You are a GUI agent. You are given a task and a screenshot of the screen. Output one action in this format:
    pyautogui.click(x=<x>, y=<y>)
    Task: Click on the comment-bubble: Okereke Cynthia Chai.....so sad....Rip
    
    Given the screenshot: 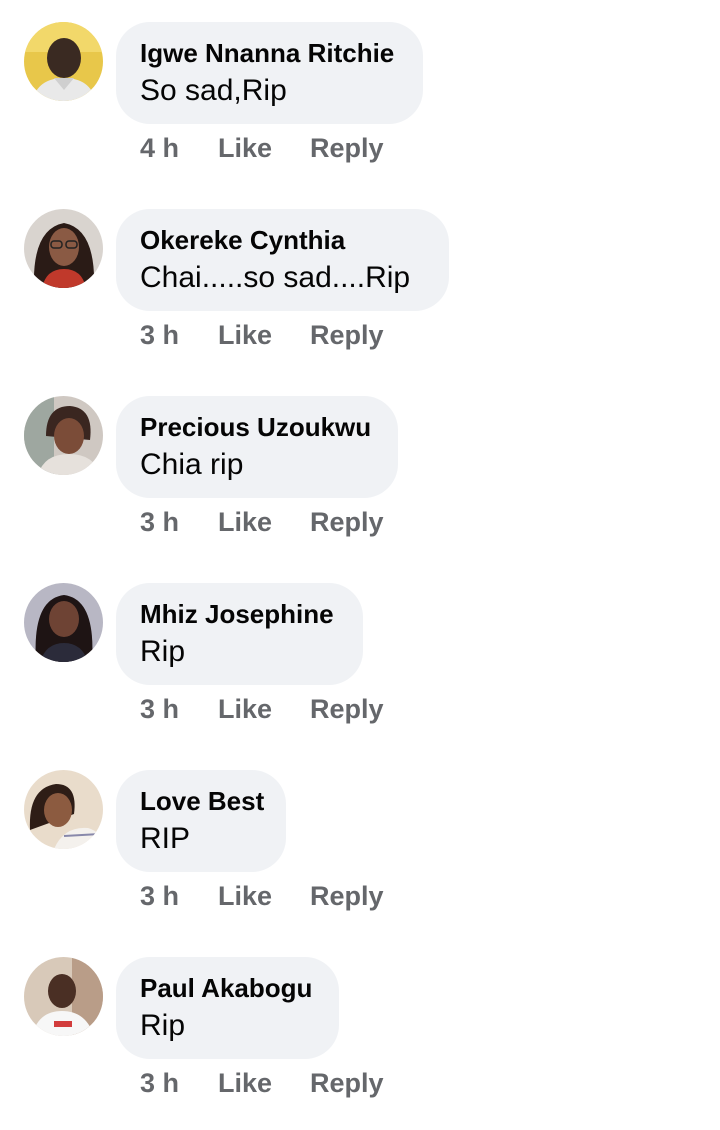 What is the action you would take?
    pyautogui.click(x=282, y=260)
    